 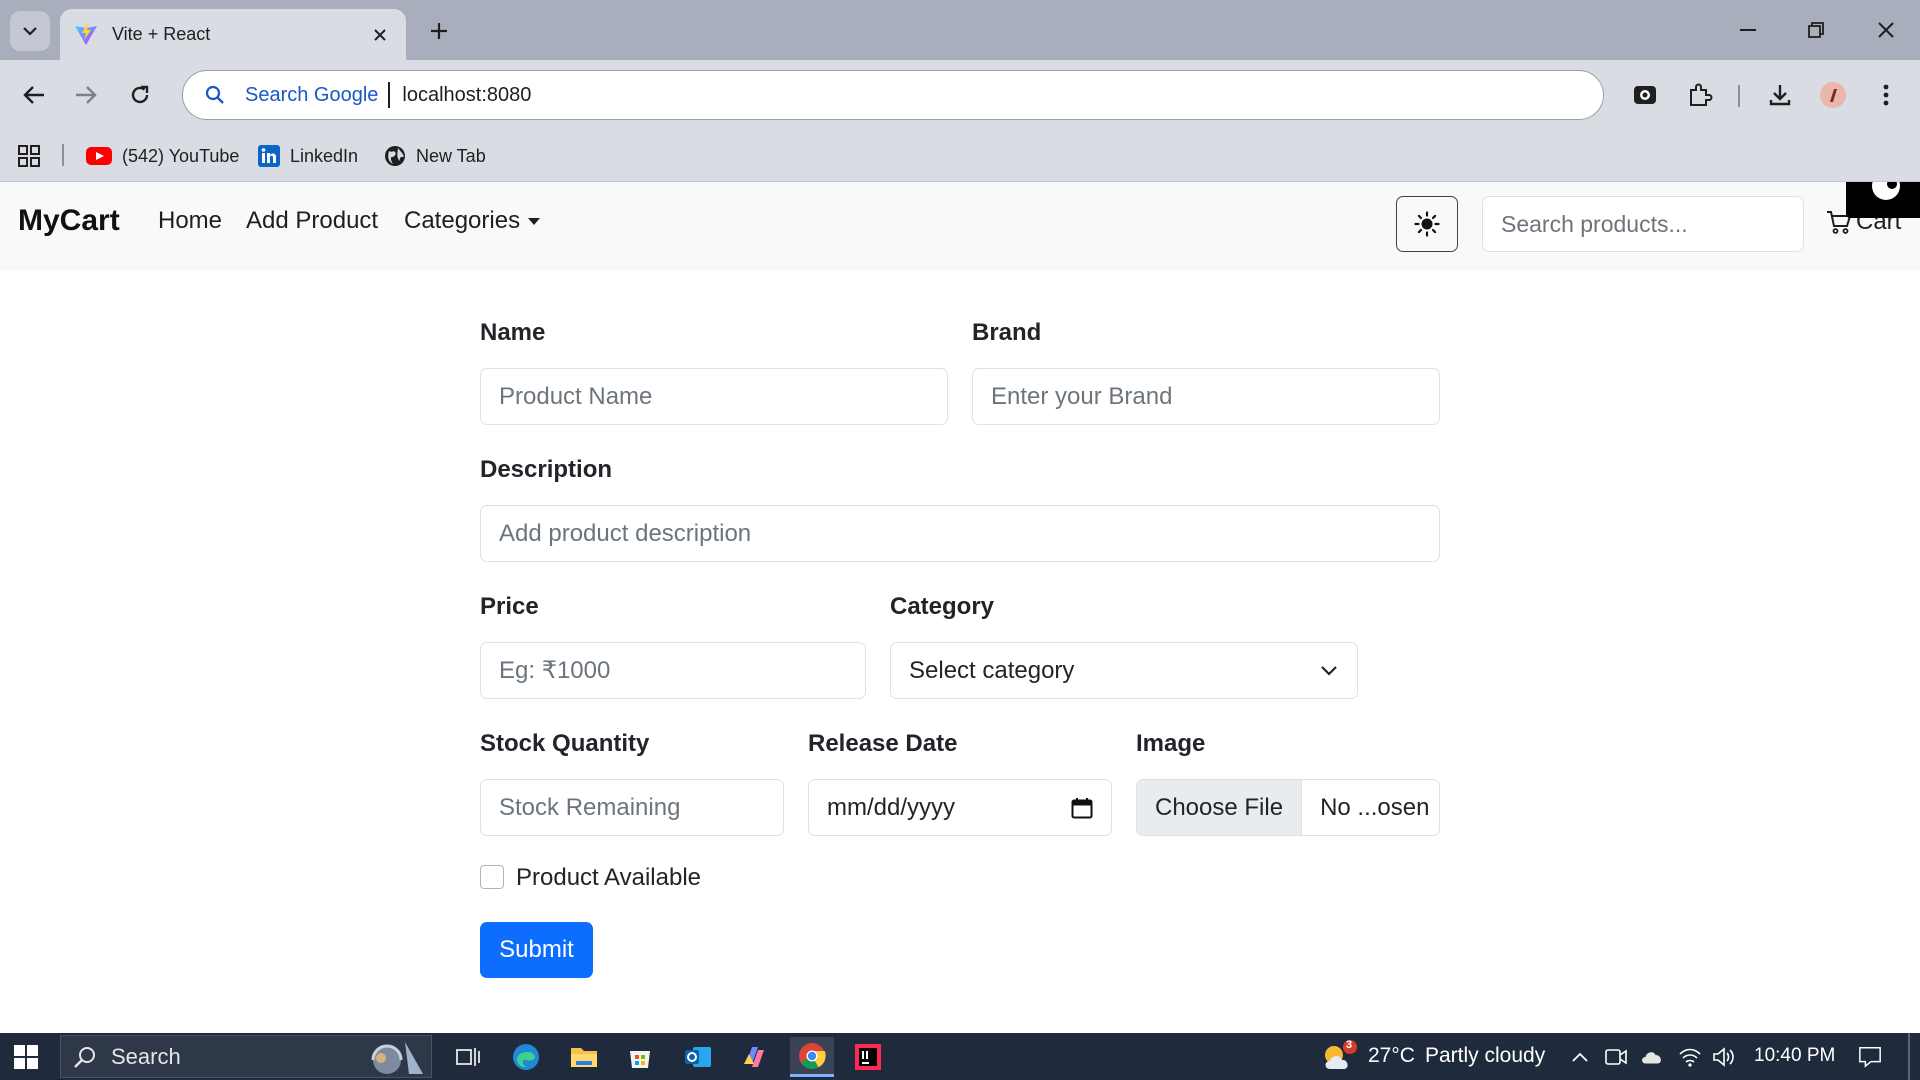 I want to click on search-google-hint: Search Google, so click(x=312, y=94).